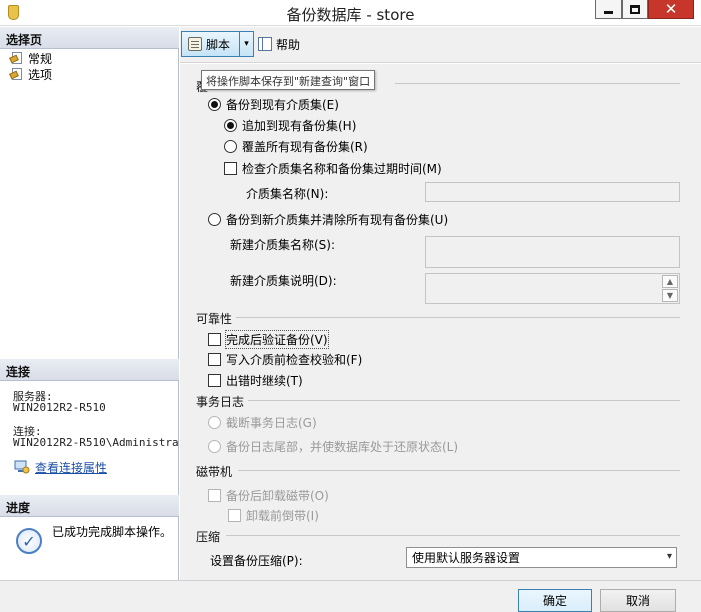 The height and width of the screenshot is (612, 701). I want to click on option-label: 备份日志尾部，并使数据库处于还原状态(L), so click(342, 447).